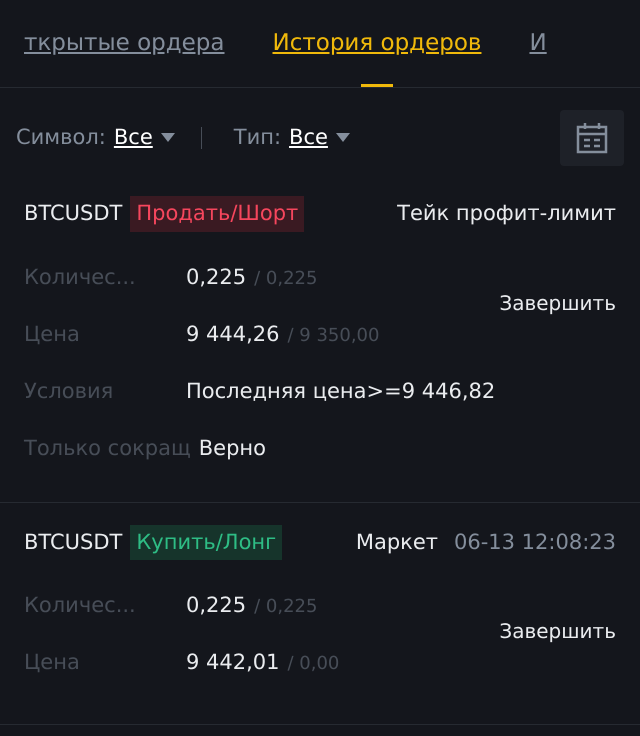  What do you see at coordinates (258, 138) in the screenshot?
I see `filter-label: Тип:` at bounding box center [258, 138].